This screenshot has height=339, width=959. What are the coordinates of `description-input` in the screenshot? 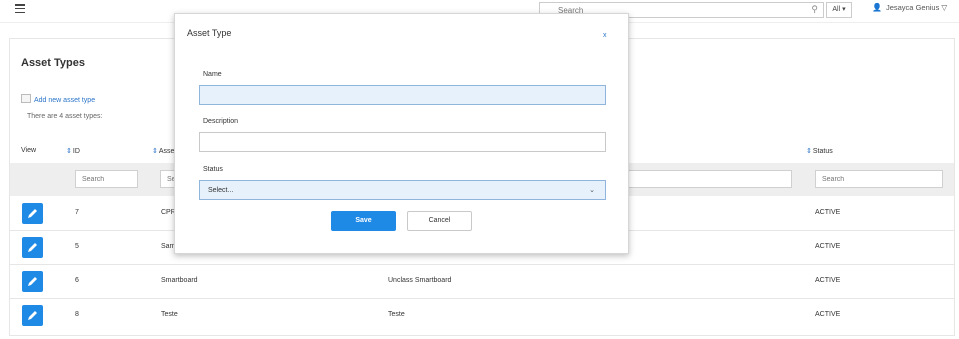 It's located at (402, 142).